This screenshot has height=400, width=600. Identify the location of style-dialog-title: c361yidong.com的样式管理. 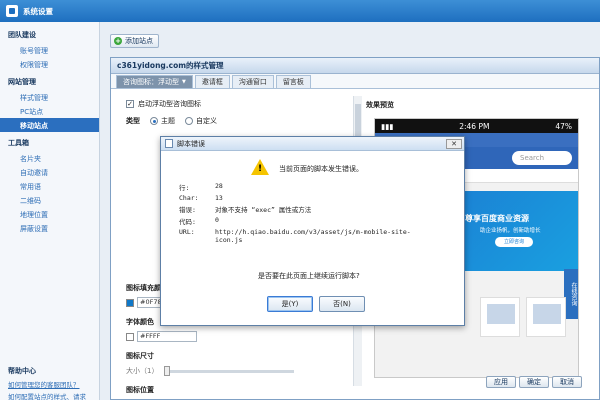
(355, 66).